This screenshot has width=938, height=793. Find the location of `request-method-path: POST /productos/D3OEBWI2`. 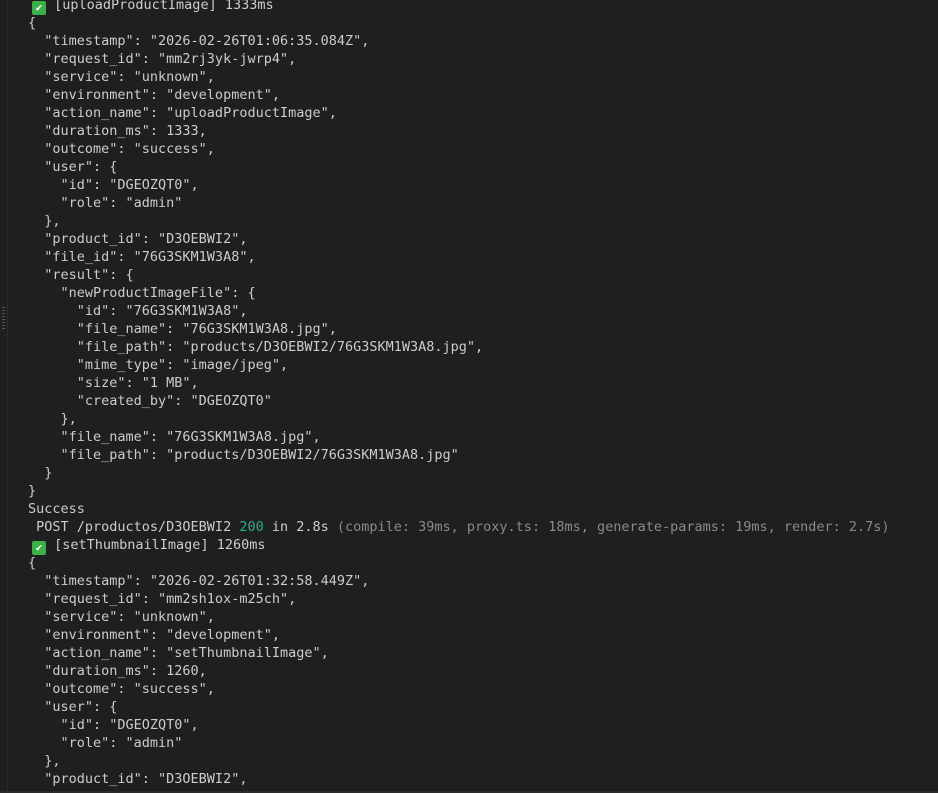

request-method-path: POST /productos/D3OEBWI2 is located at coordinates (134, 527).